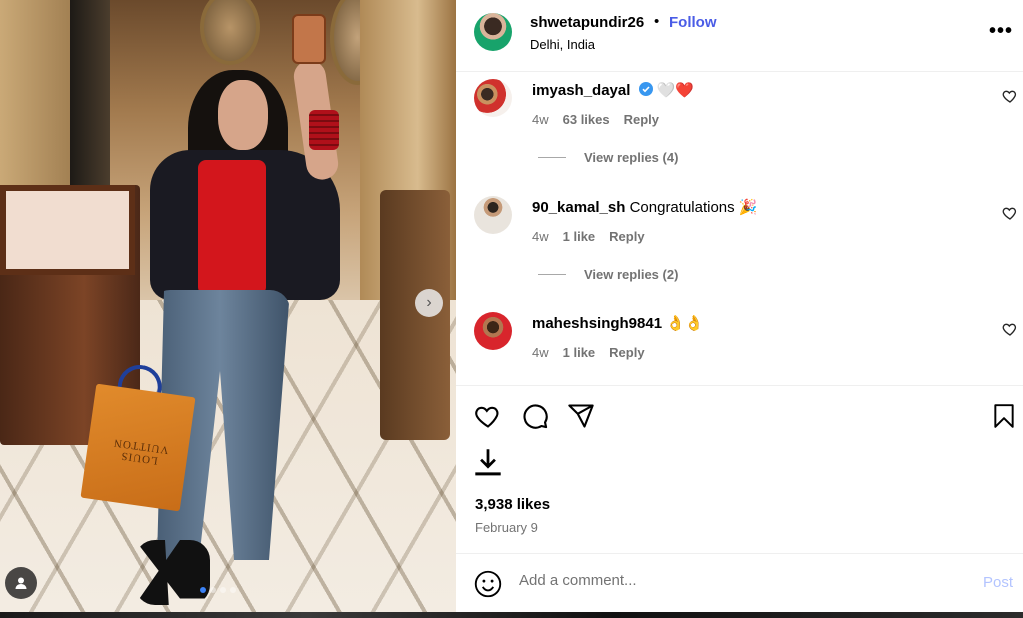 This screenshot has width=1023, height=618. Describe the element at coordinates (324, 130) in the screenshot. I see `person-bangle` at that location.